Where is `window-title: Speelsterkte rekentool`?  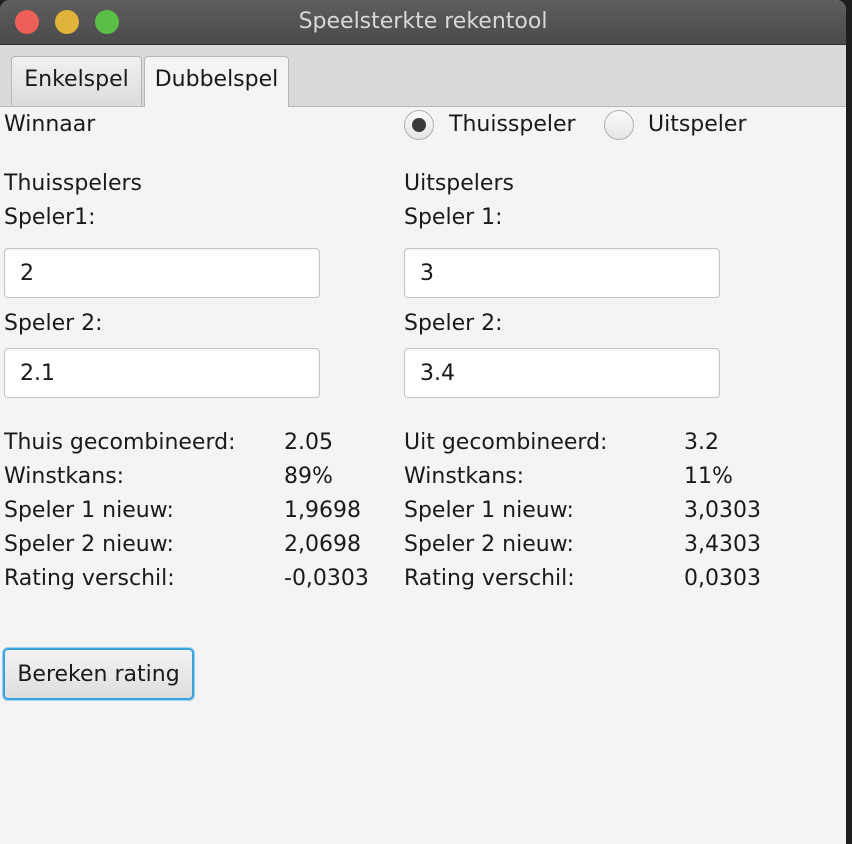
window-title: Speelsterkte rekentool is located at coordinates (423, 21).